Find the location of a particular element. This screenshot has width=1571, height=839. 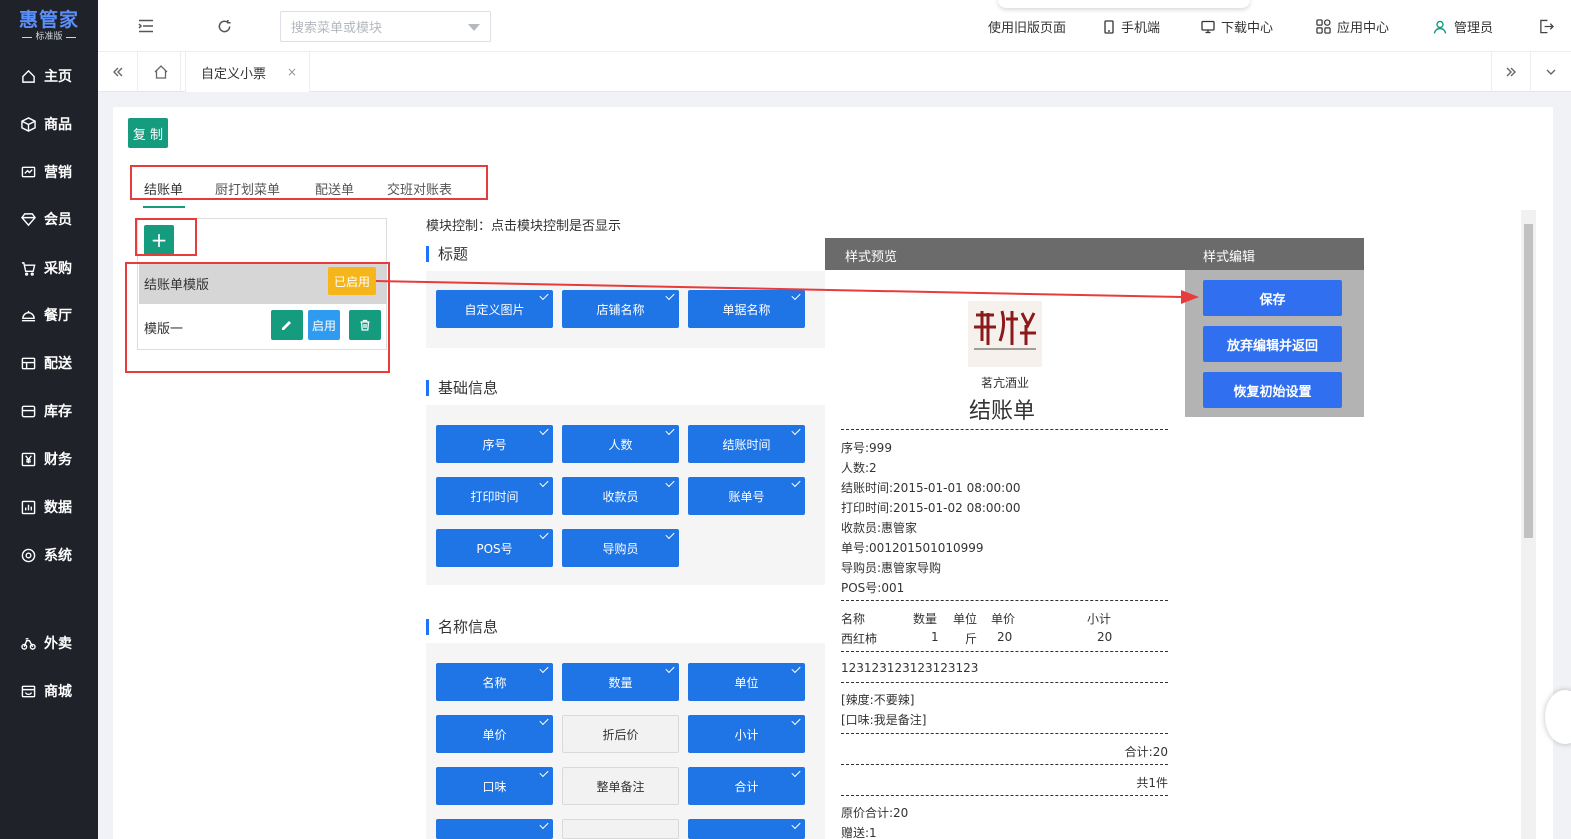

brand-logo: 惠管家 标准版 is located at coordinates (49, 26).